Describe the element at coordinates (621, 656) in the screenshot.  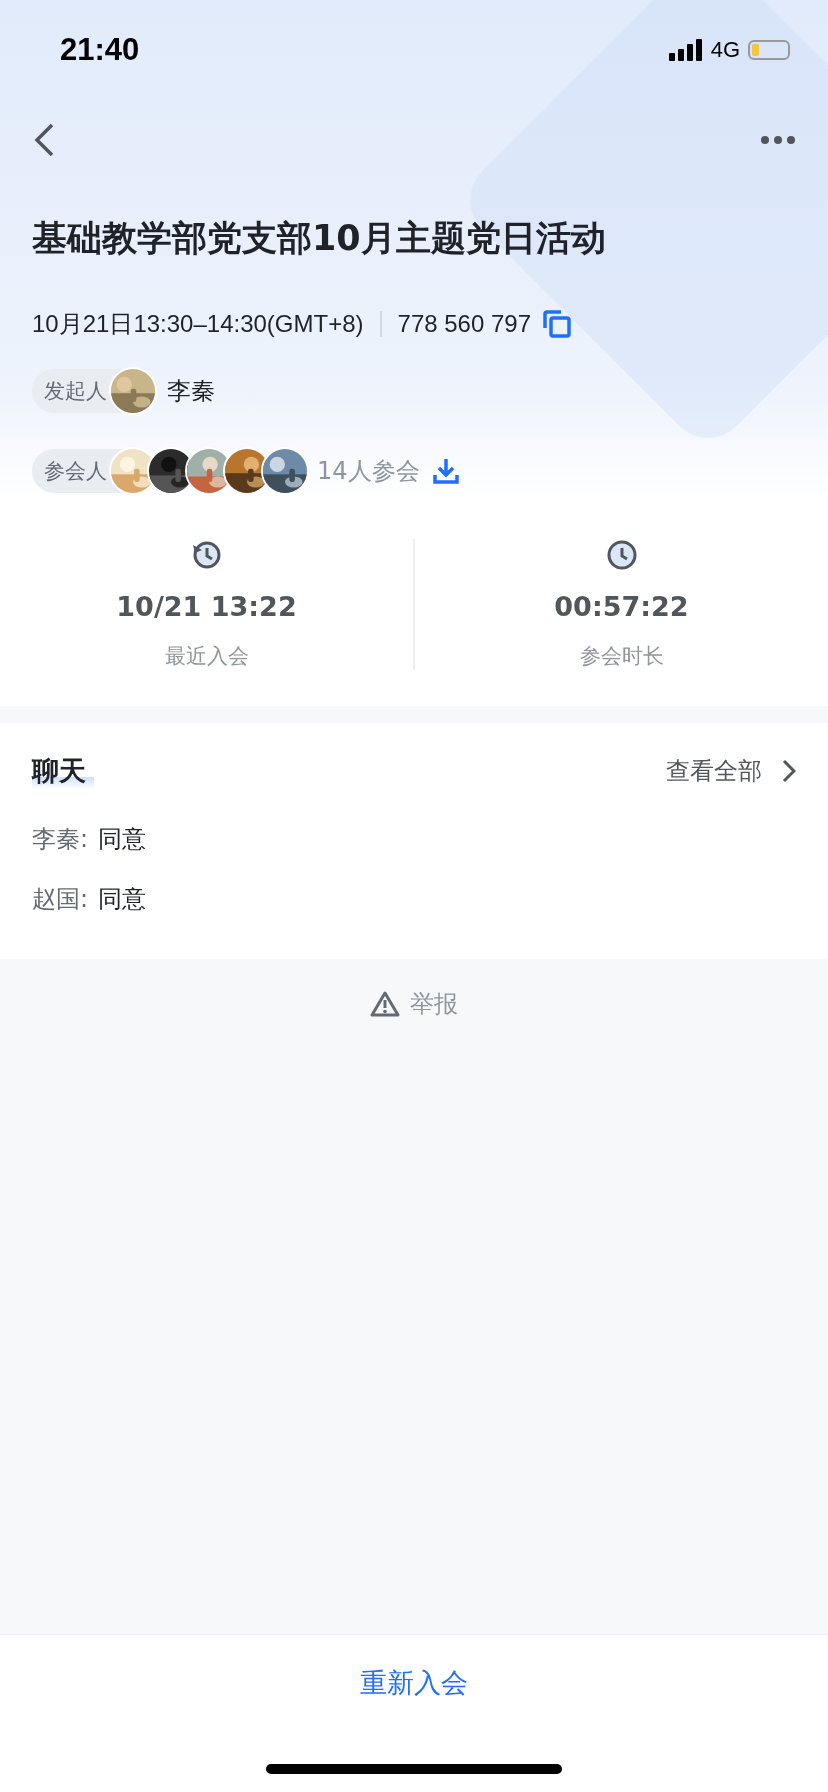
I see `stat-label: 参会时长` at that location.